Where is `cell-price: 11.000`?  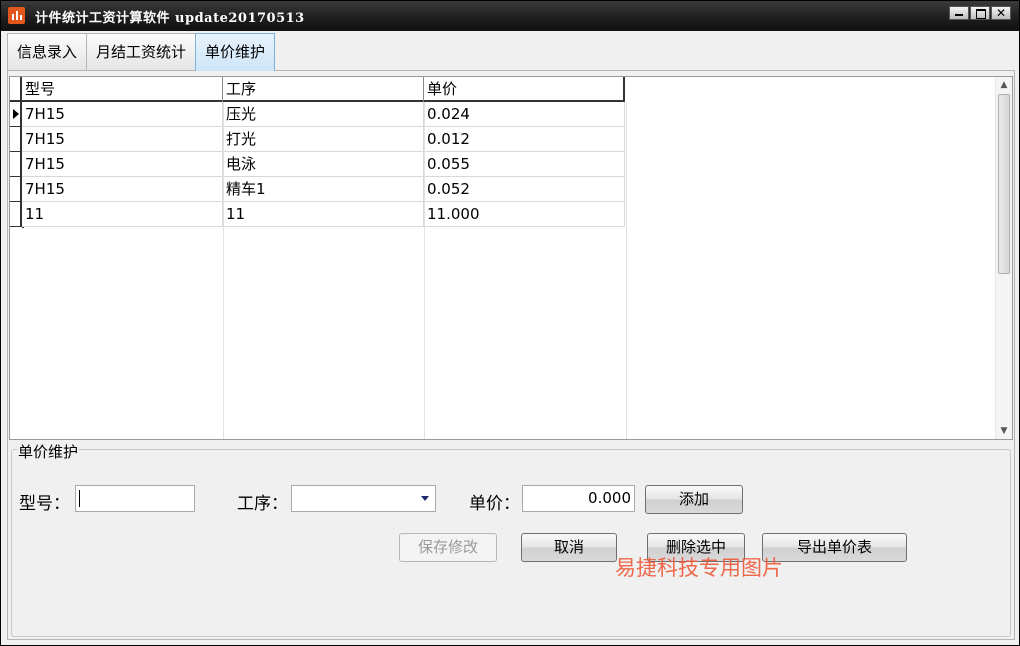 cell-price: 11.000 is located at coordinates (524, 214).